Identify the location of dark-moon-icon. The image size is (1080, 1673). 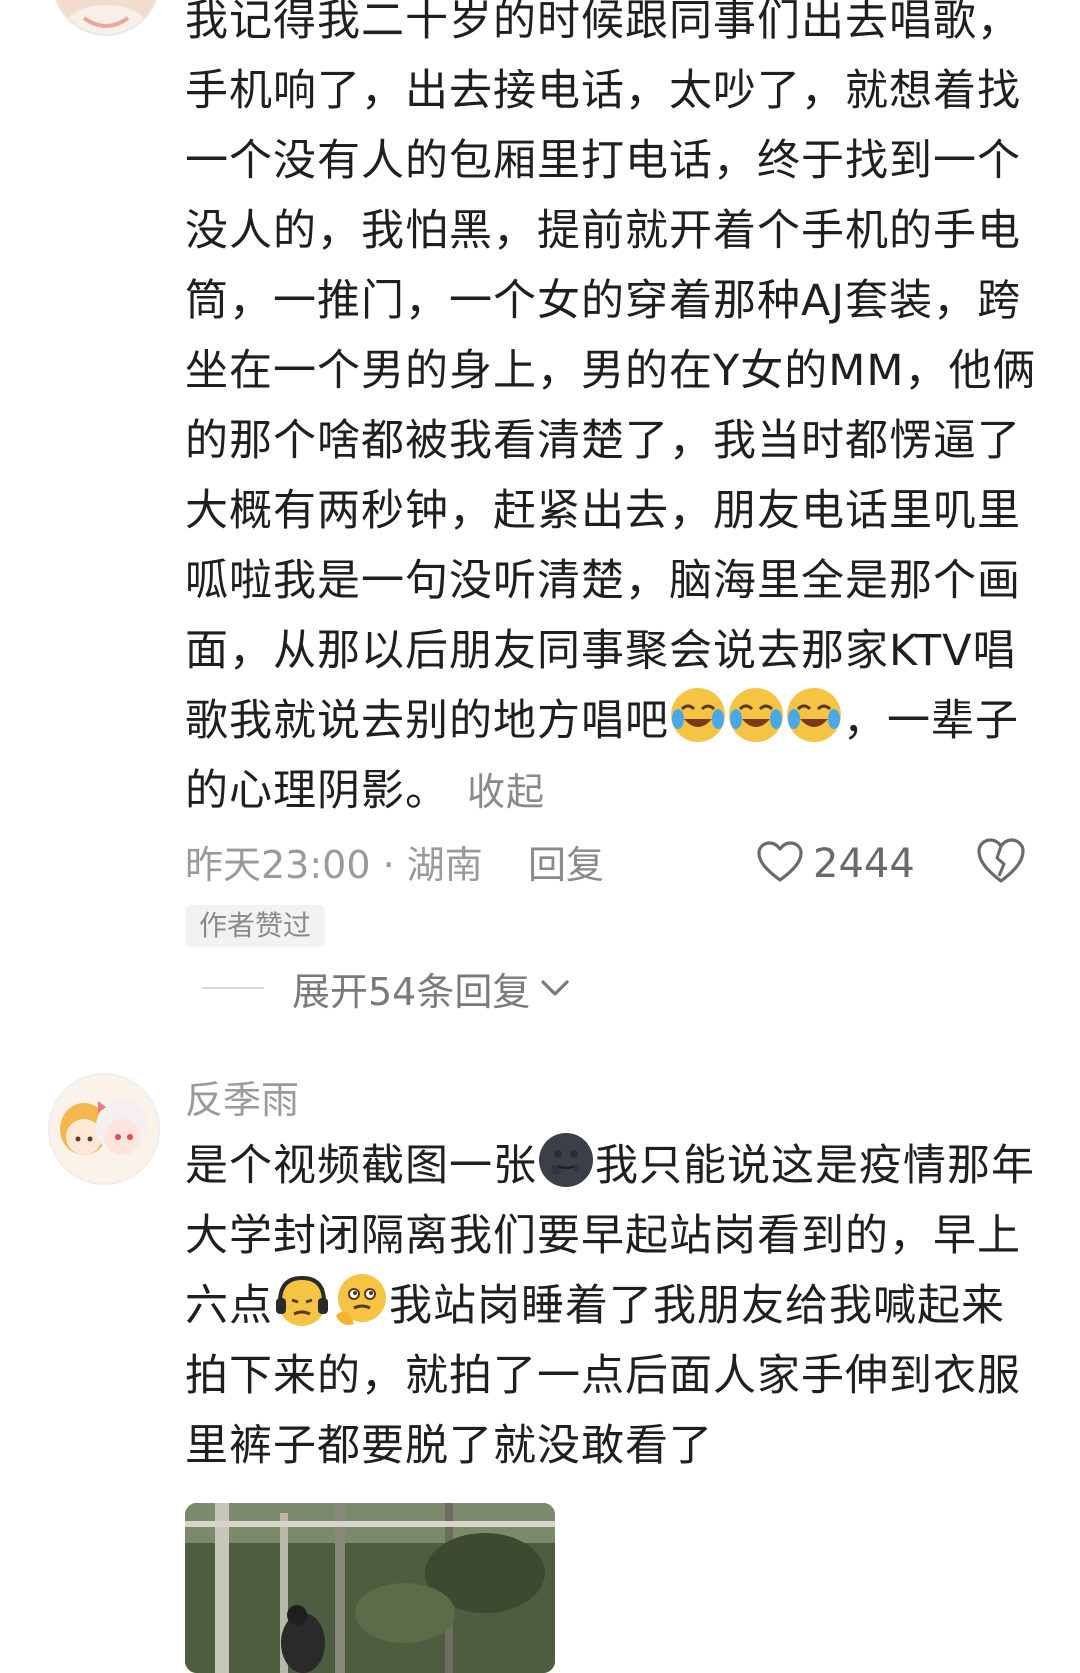
(566, 1160).